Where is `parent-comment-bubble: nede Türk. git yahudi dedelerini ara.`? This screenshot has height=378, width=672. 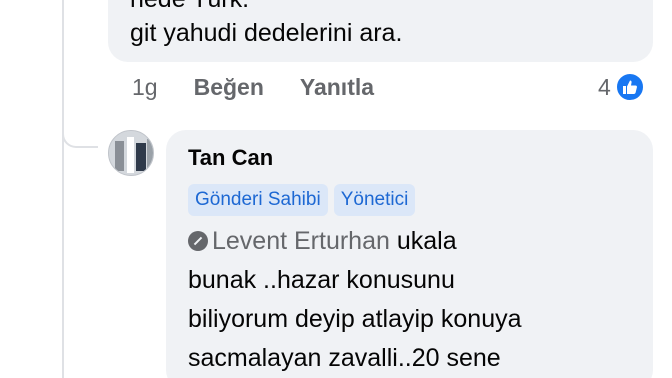
parent-comment-bubble: nede Türk. git yahudi dedelerini ara. is located at coordinates (380, 31).